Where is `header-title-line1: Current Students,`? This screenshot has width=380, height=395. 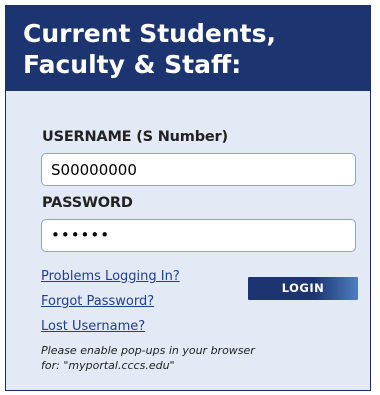
header-title-line1: Current Students, is located at coordinates (149, 33).